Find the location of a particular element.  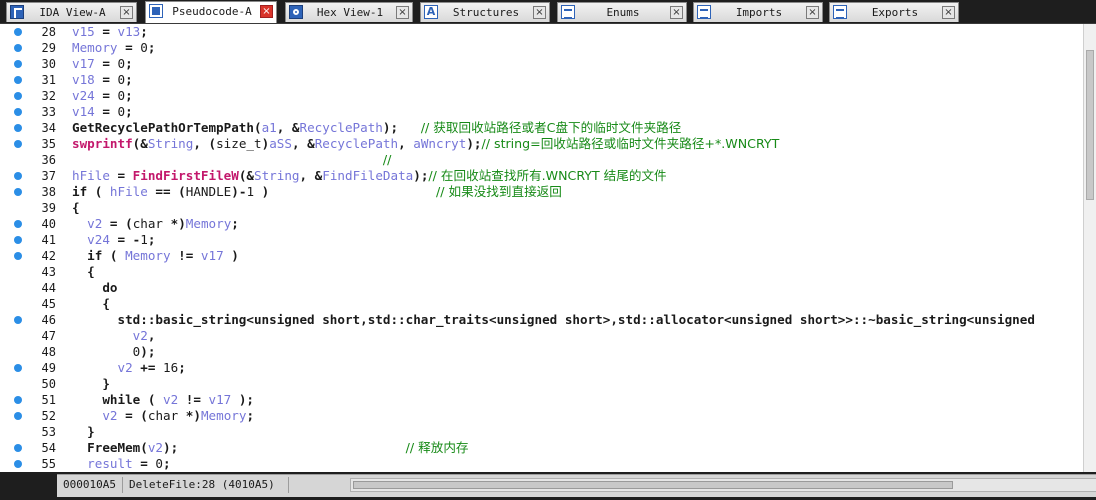

tab-enums: Enums × is located at coordinates (622, 12).